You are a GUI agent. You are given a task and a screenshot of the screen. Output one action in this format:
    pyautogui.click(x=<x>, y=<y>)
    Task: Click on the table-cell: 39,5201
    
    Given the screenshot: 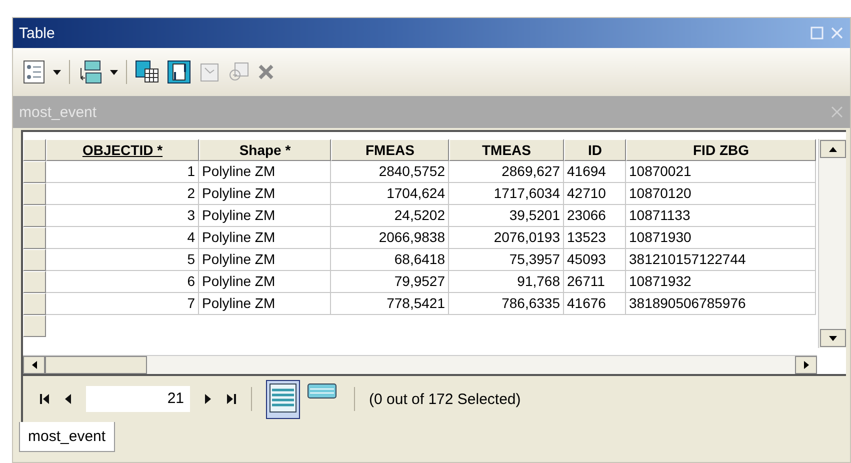 What is the action you would take?
    pyautogui.click(x=506, y=216)
    